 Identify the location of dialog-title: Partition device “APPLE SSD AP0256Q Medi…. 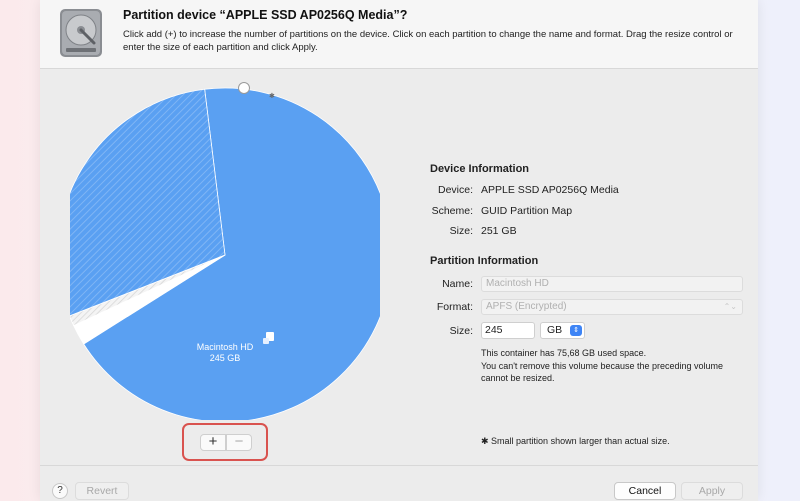
(265, 15).